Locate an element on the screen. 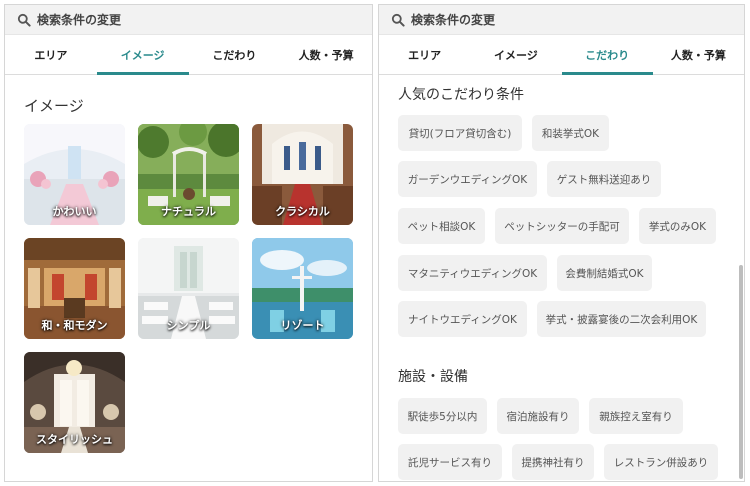 This screenshot has width=750, height=486. chip-pet-consult: ペット相談OK is located at coordinates (441, 226).